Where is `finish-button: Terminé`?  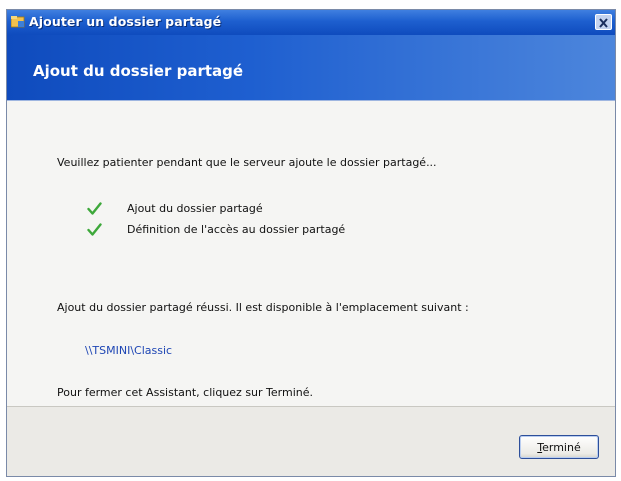 finish-button: Terminé is located at coordinates (559, 447).